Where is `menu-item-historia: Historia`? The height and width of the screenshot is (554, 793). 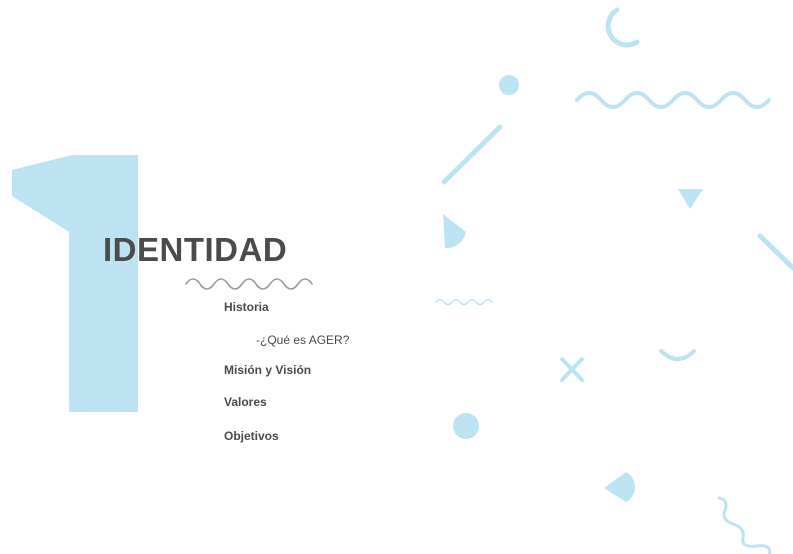
menu-item-historia: Historia is located at coordinates (246, 307).